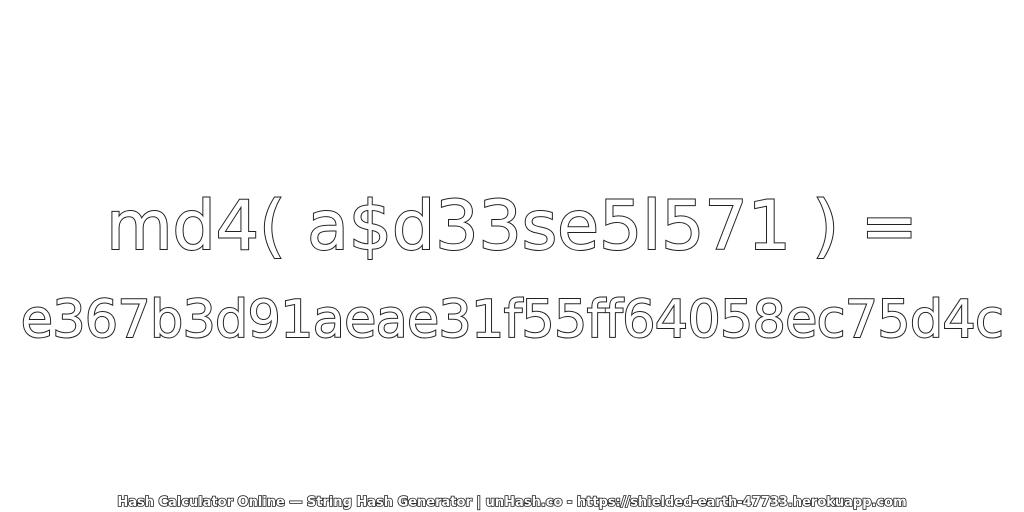 This screenshot has height=512, width=1024. Describe the element at coordinates (511, 226) in the screenshot. I see `hash-expression: md4( a$d33se5l571 ) =` at that location.